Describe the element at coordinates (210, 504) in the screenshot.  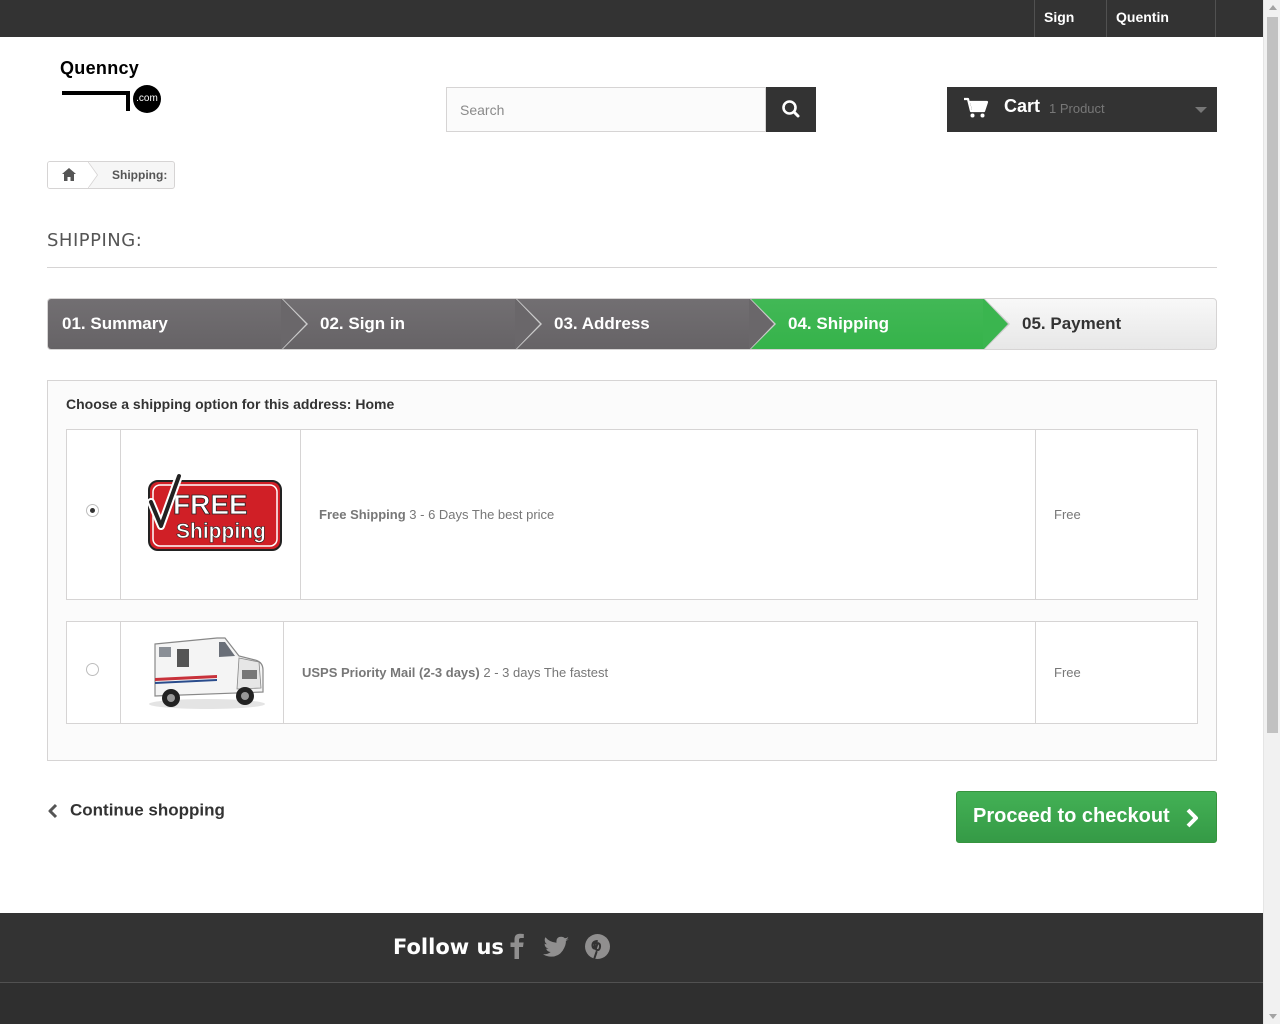
I see `free-logo-top: FREE` at that location.